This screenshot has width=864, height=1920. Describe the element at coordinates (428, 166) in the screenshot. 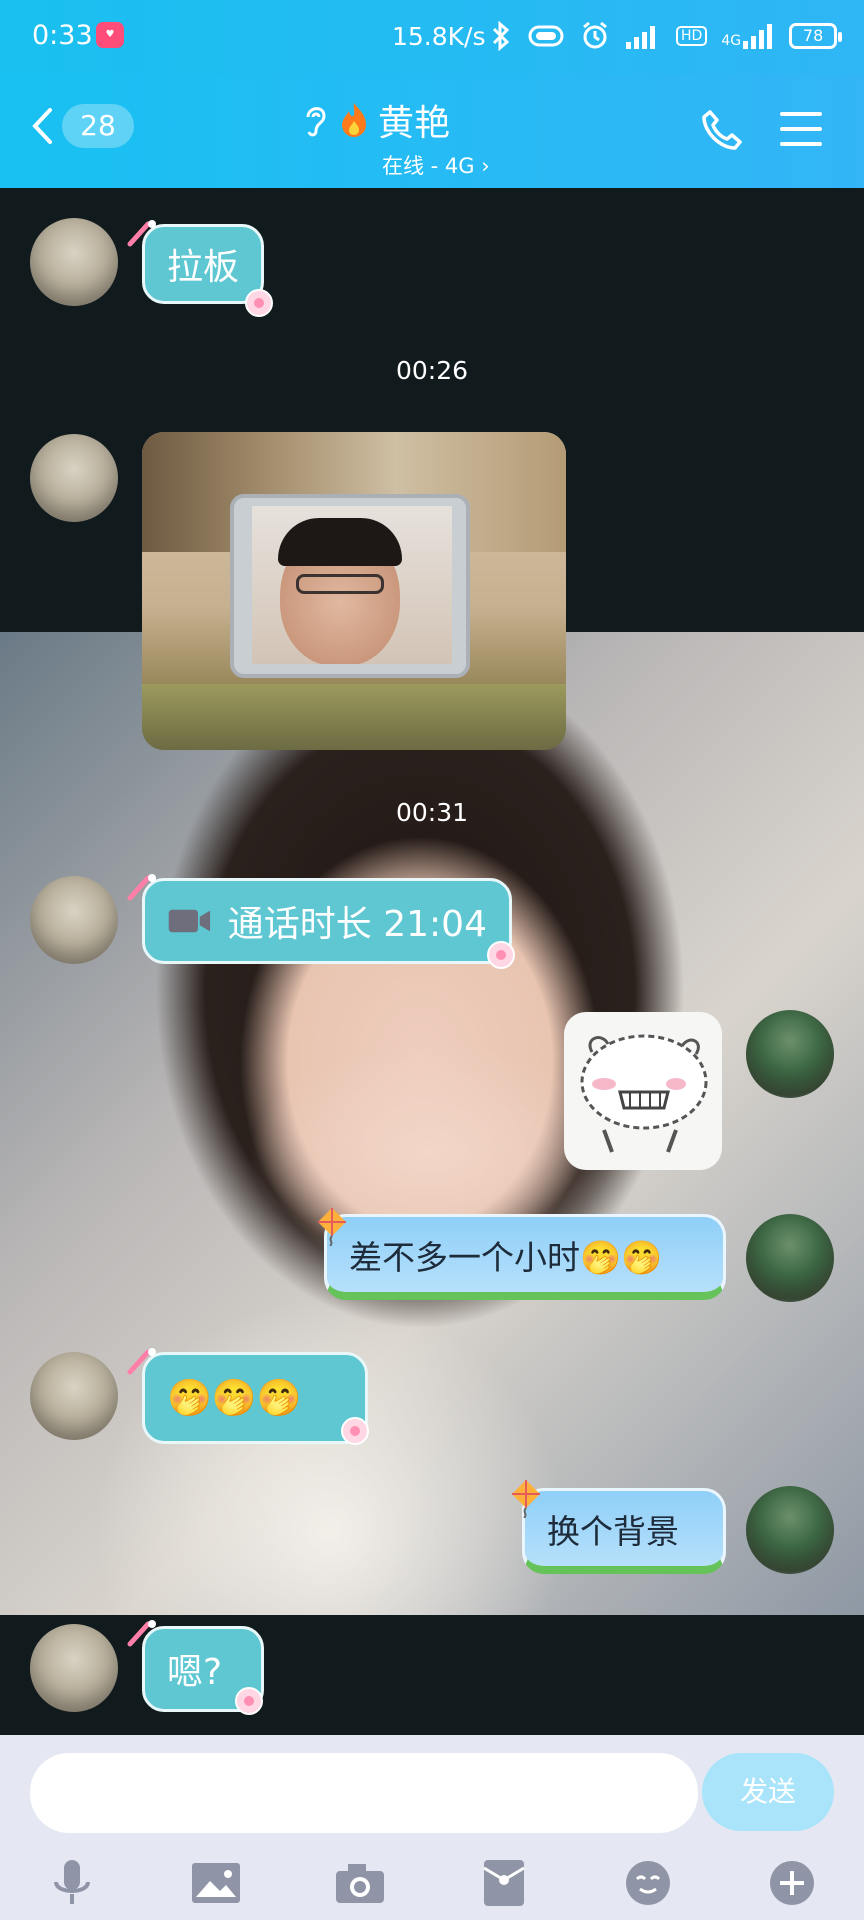

I see `contact-status-text: 在线 - 4G` at that location.